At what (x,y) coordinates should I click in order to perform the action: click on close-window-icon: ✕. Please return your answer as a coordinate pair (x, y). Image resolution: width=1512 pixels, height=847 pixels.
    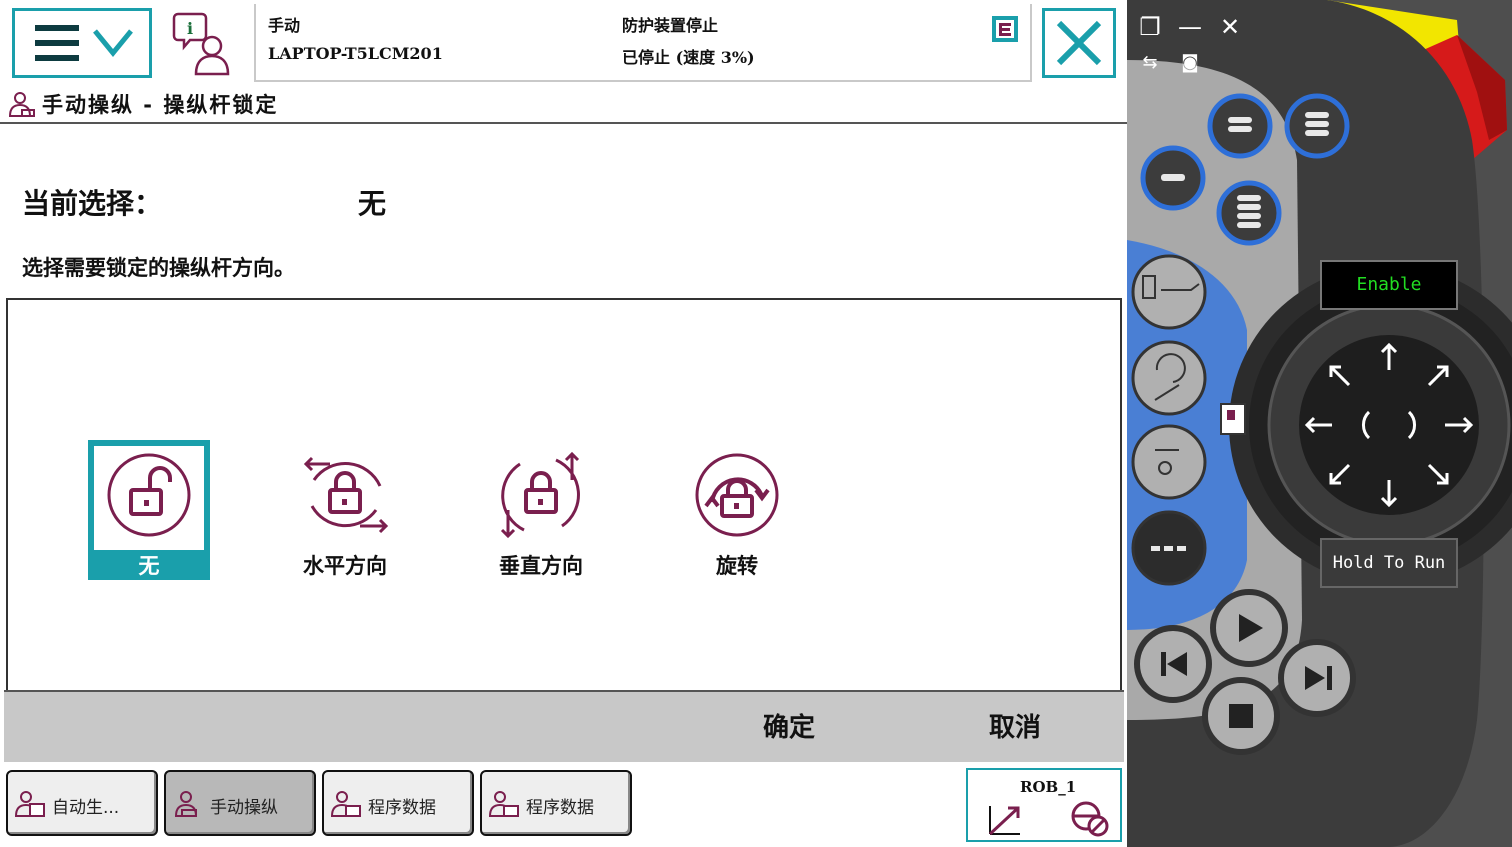
    Looking at the image, I should click on (1230, 27).